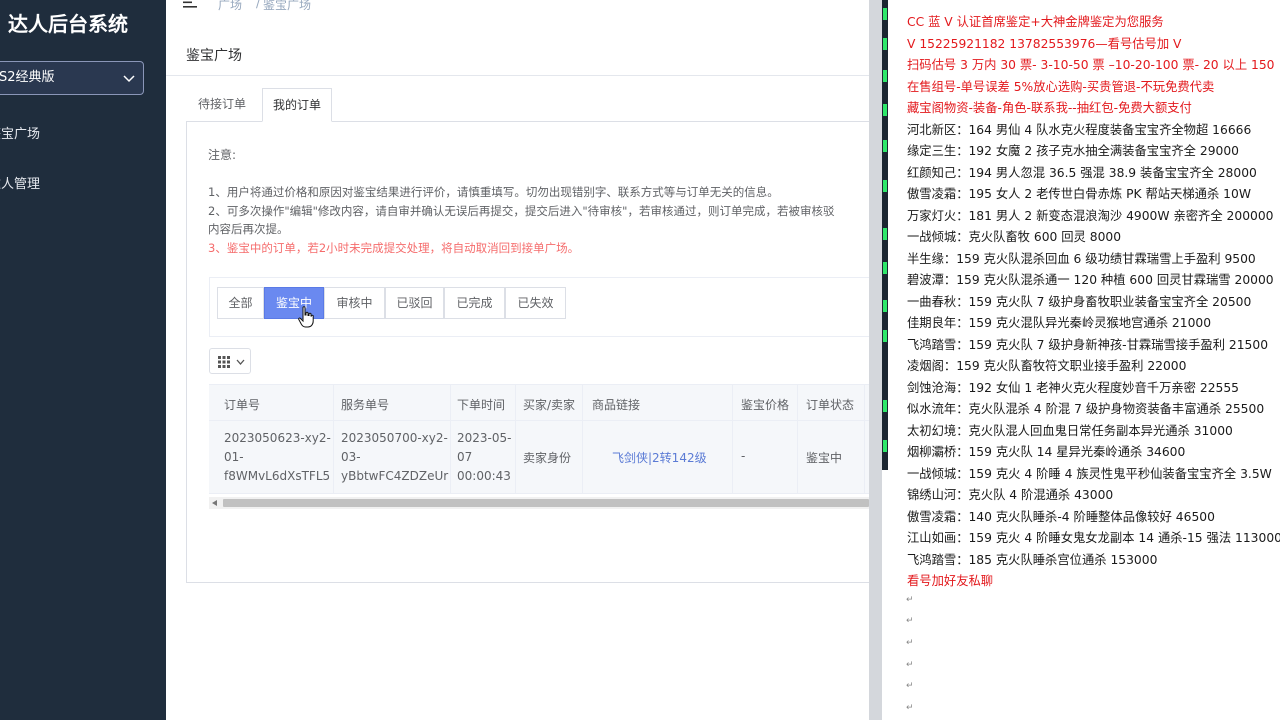 This screenshot has width=1280, height=720. I want to click on filter-expired-button: 已失效, so click(535, 303).